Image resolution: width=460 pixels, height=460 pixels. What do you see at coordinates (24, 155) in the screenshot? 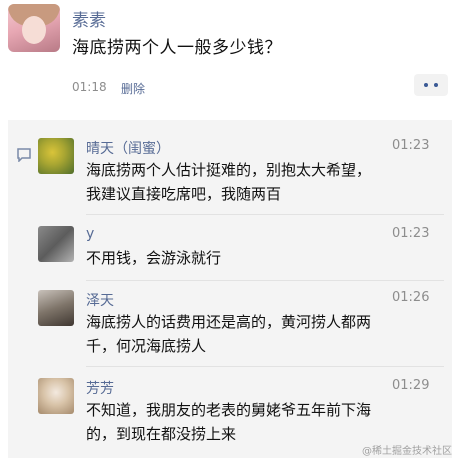
I see `comment-bubble-icon` at bounding box center [24, 155].